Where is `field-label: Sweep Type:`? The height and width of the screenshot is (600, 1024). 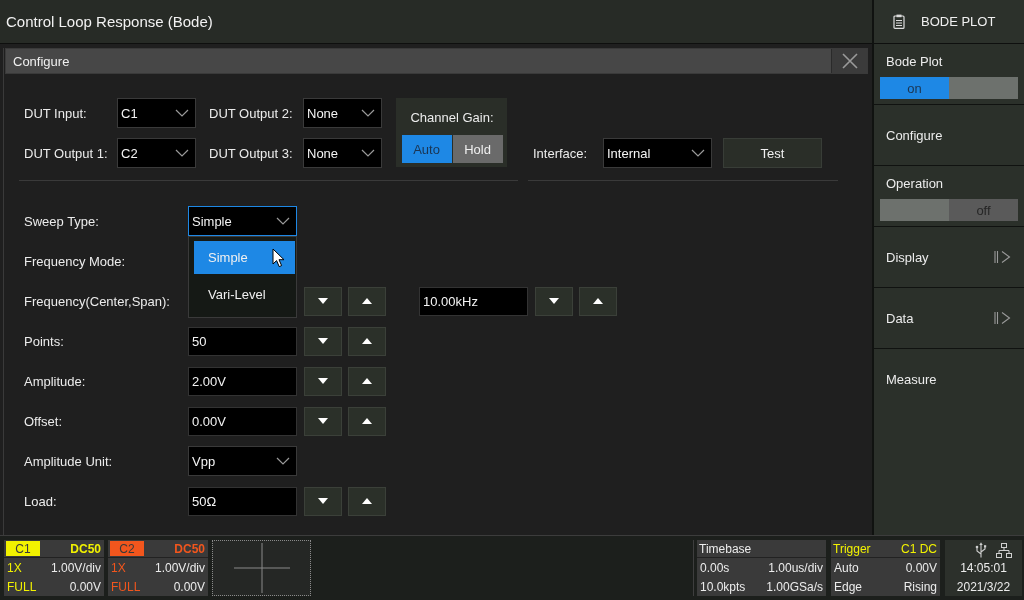
field-label: Sweep Type: is located at coordinates (62, 221).